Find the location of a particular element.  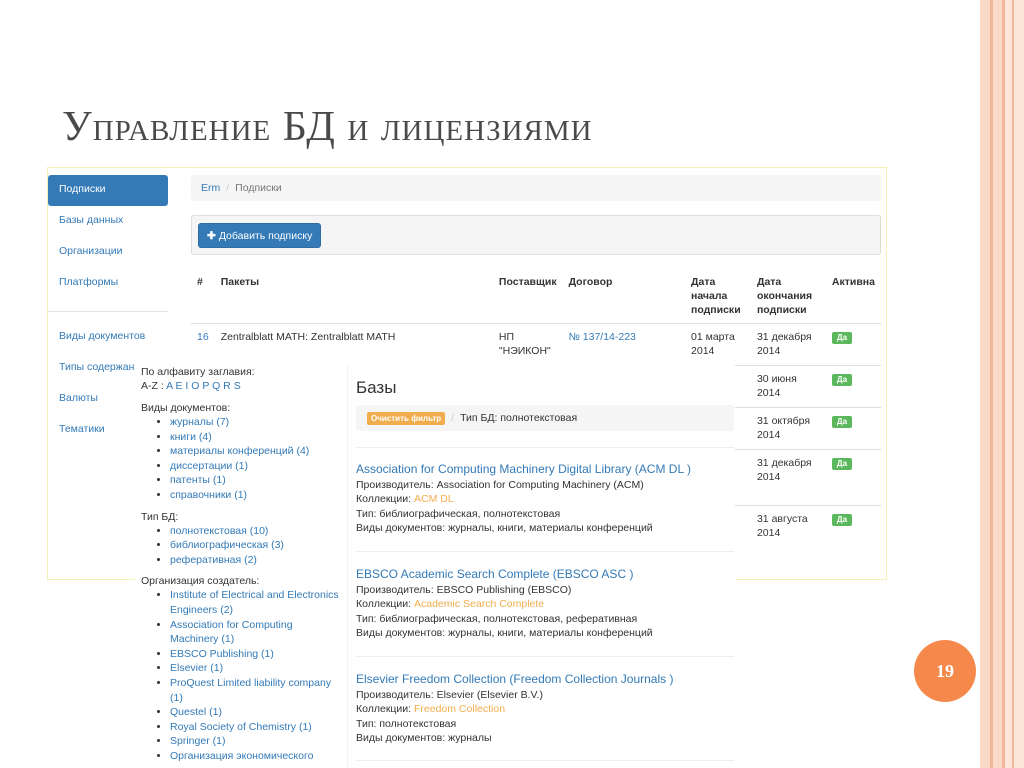

facet-link: библиографическая (3) is located at coordinates (255, 545).